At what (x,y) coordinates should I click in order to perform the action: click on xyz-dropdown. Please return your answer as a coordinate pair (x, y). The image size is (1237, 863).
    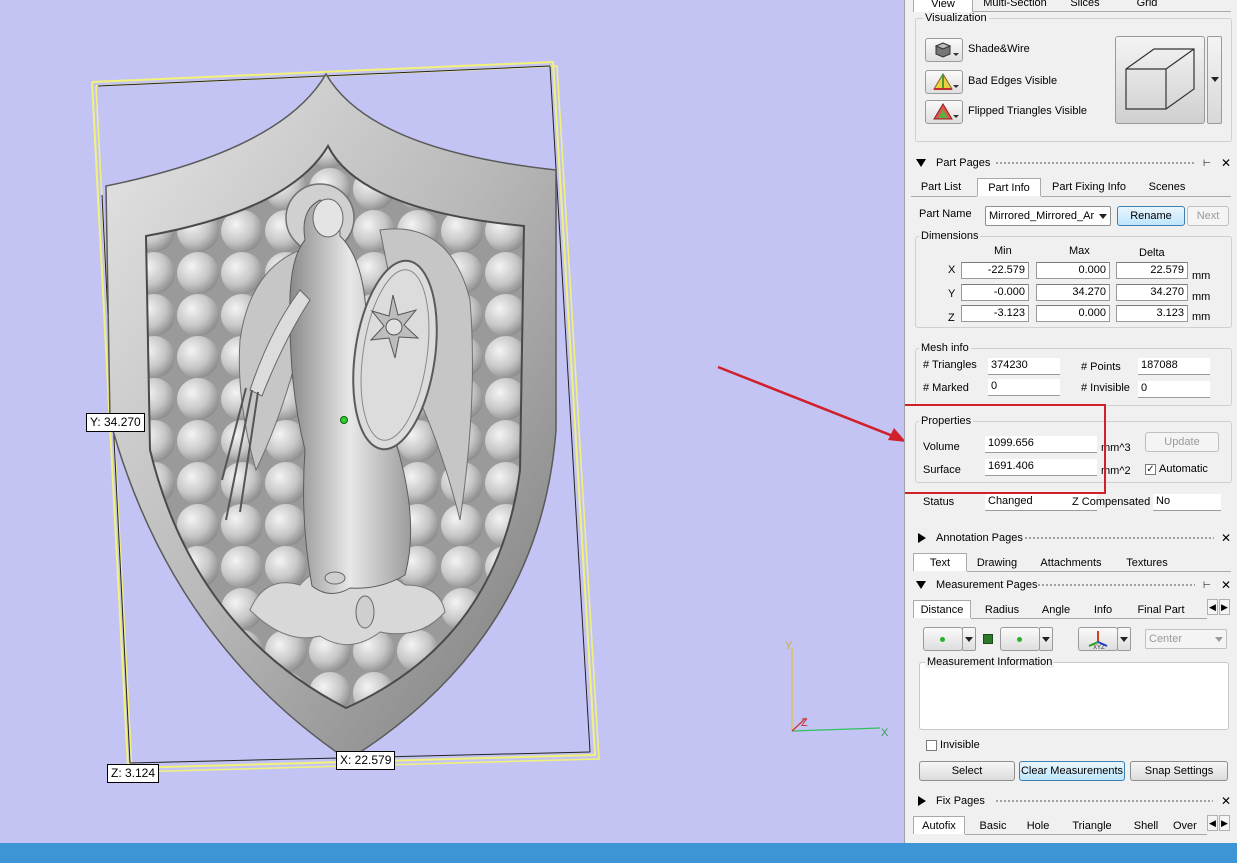
    Looking at the image, I should click on (1124, 639).